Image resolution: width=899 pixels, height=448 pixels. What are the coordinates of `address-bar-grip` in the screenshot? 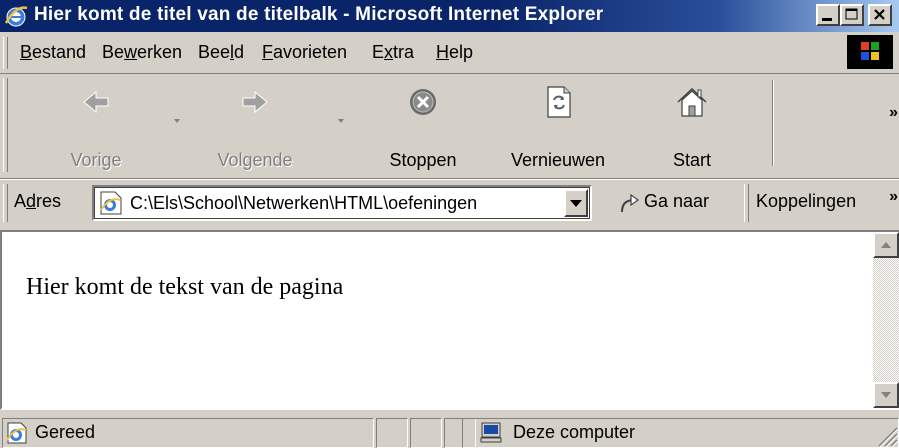 It's located at (5, 203).